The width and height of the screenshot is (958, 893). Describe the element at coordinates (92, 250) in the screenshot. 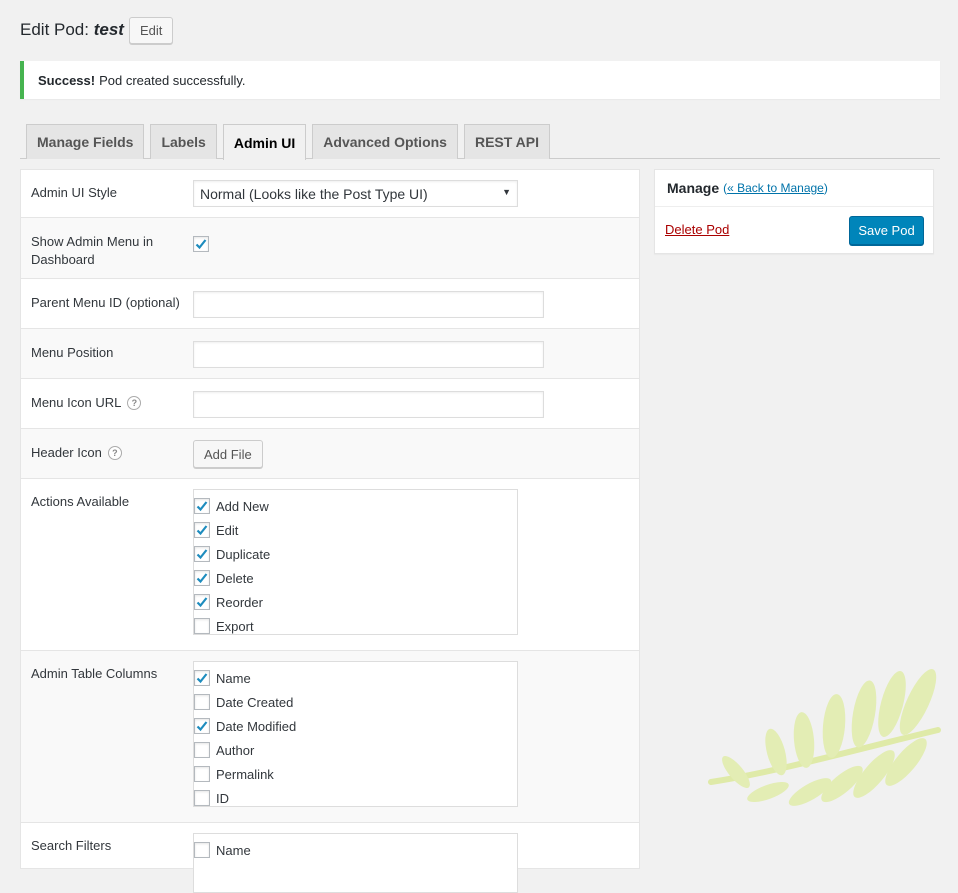

I see `show-admin-menu-label: Show Admin Menu in Dashboard` at that location.